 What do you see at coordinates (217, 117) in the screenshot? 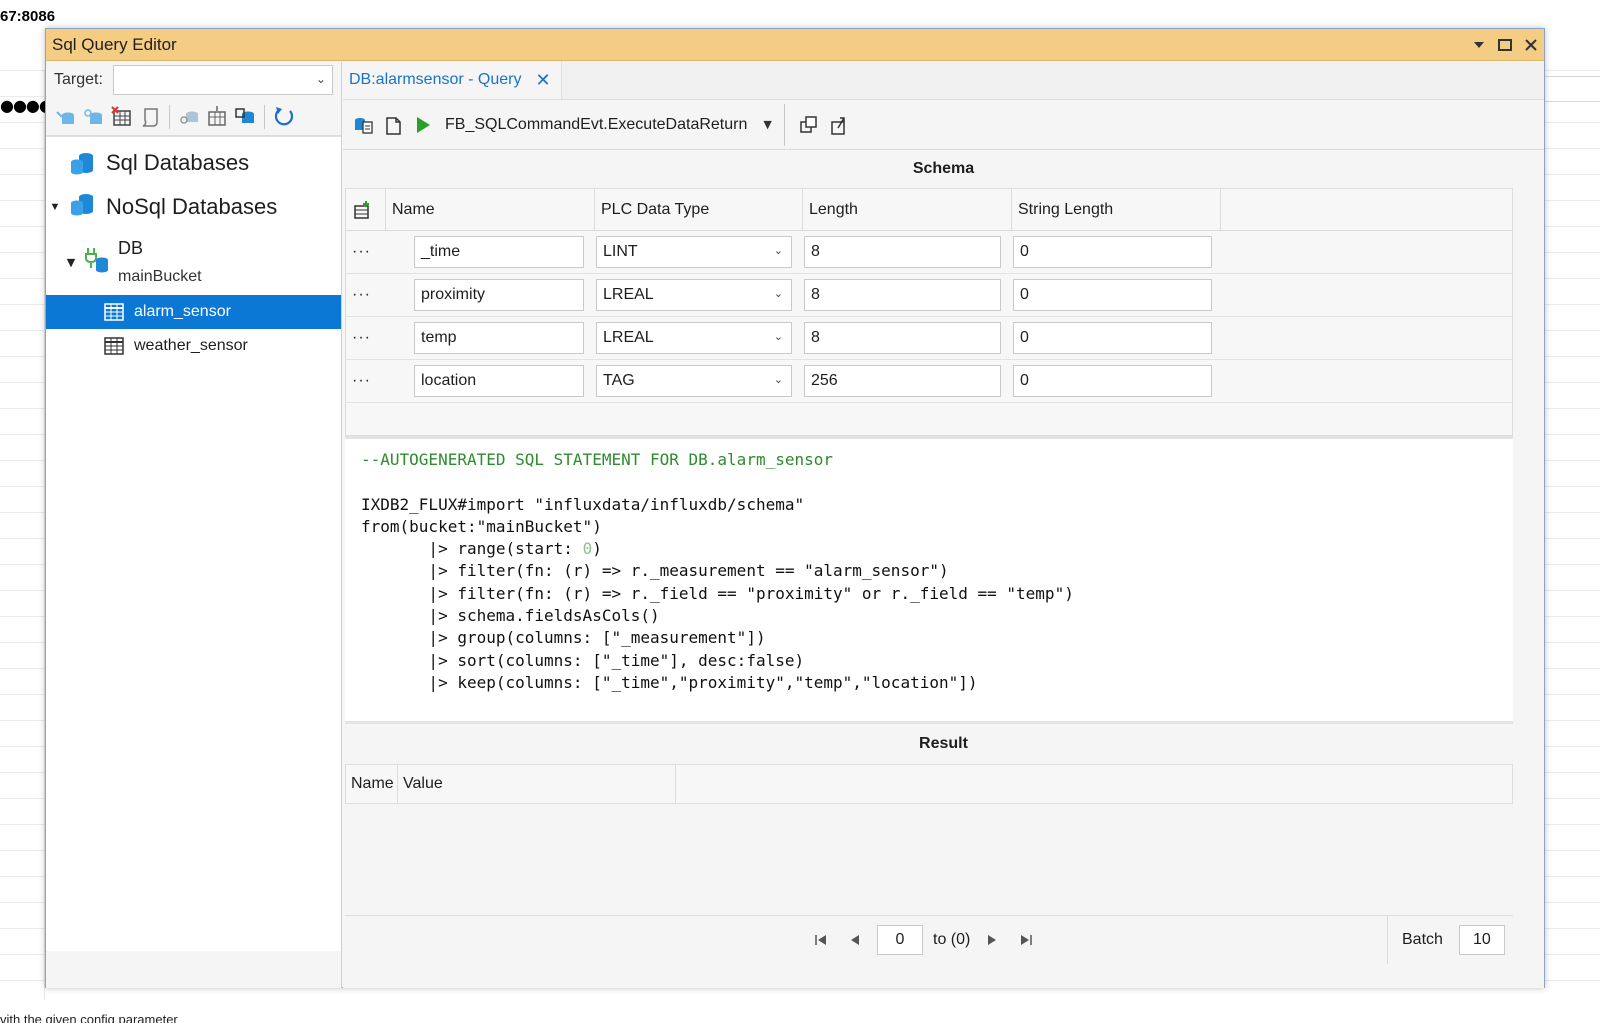
I see `add-table-icon` at bounding box center [217, 117].